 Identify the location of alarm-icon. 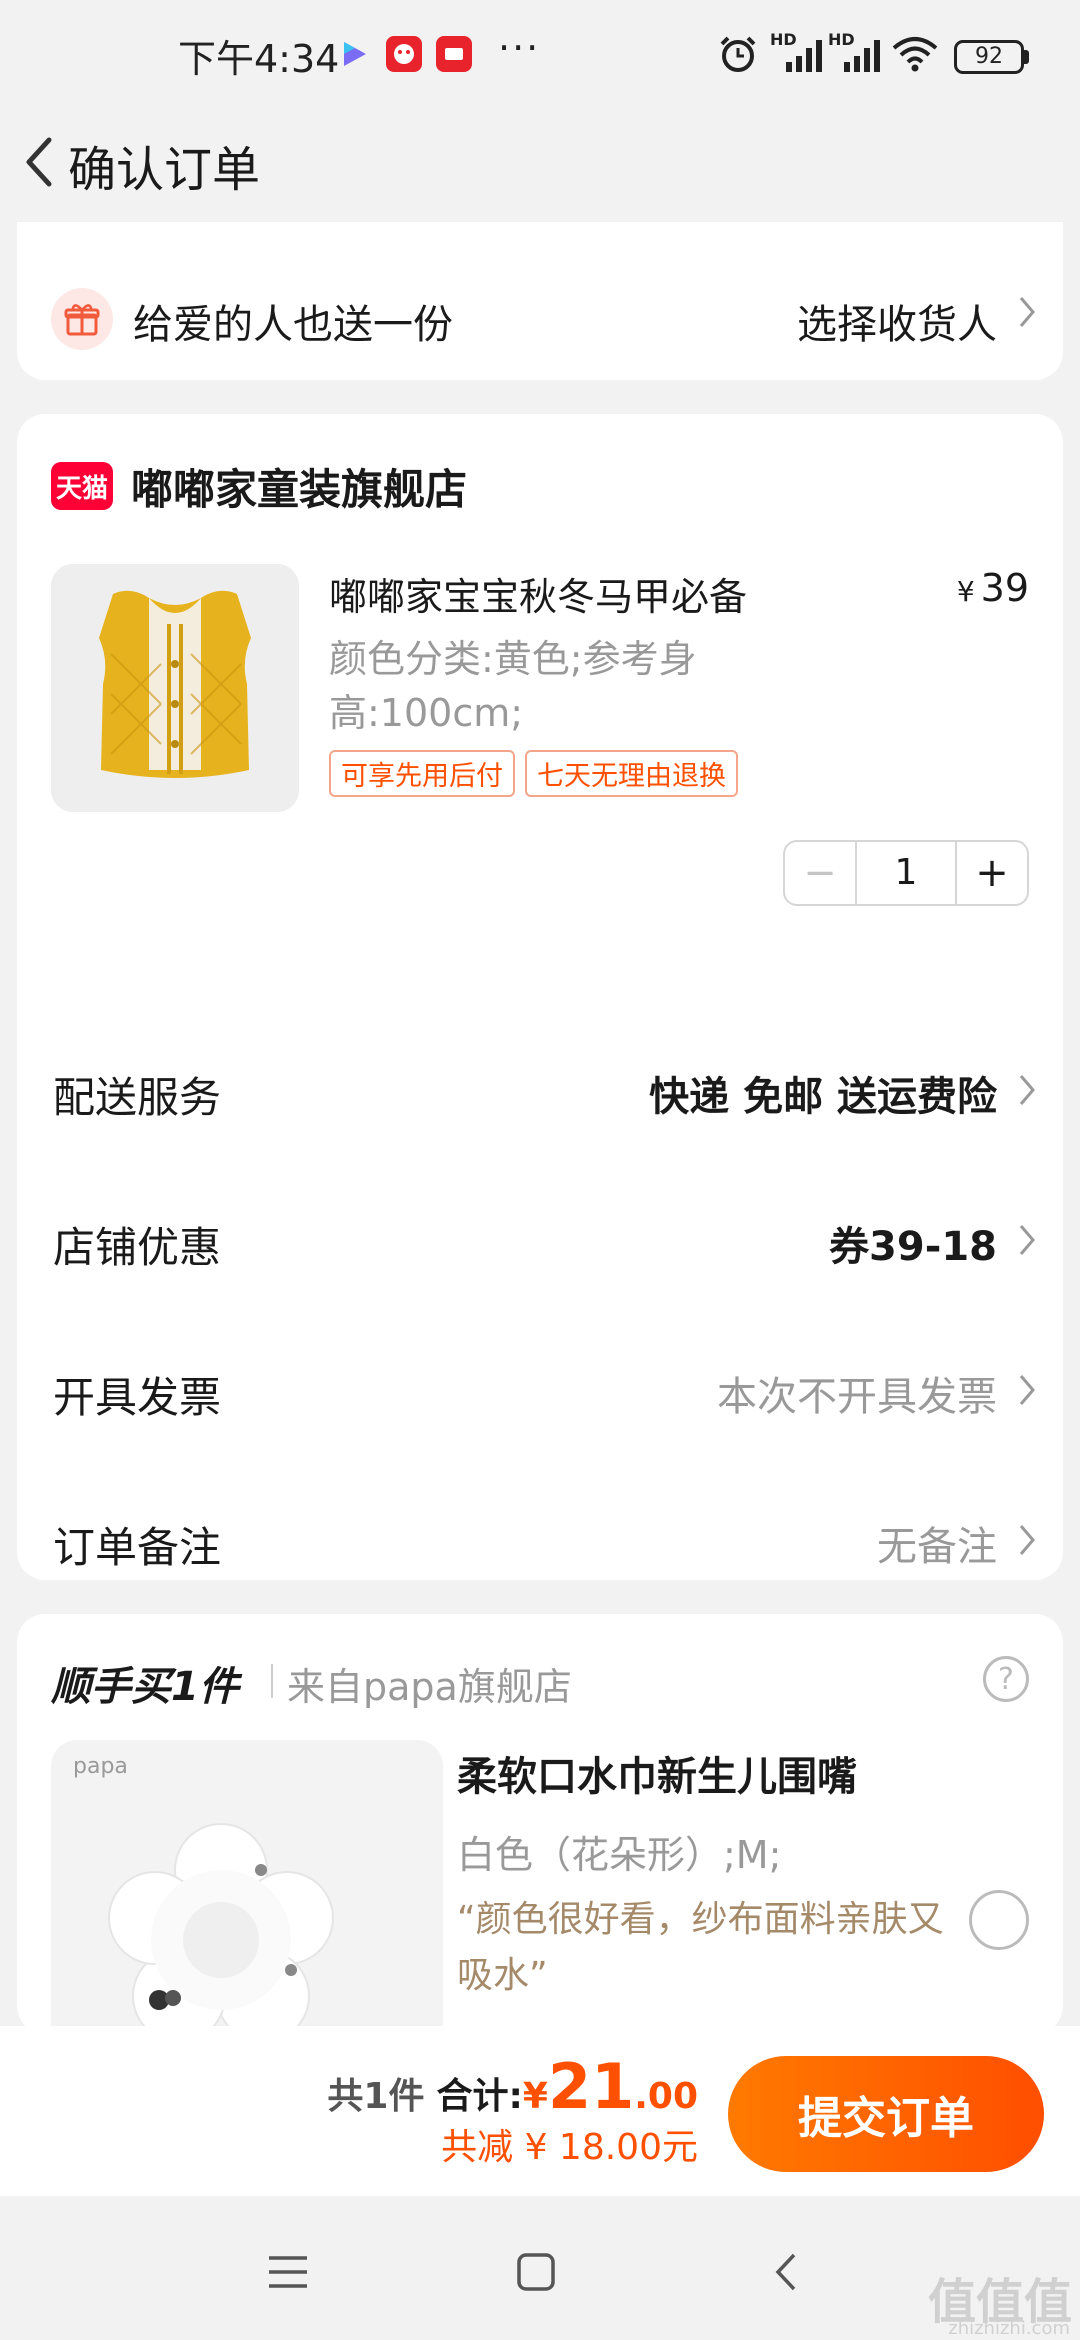
(738, 54).